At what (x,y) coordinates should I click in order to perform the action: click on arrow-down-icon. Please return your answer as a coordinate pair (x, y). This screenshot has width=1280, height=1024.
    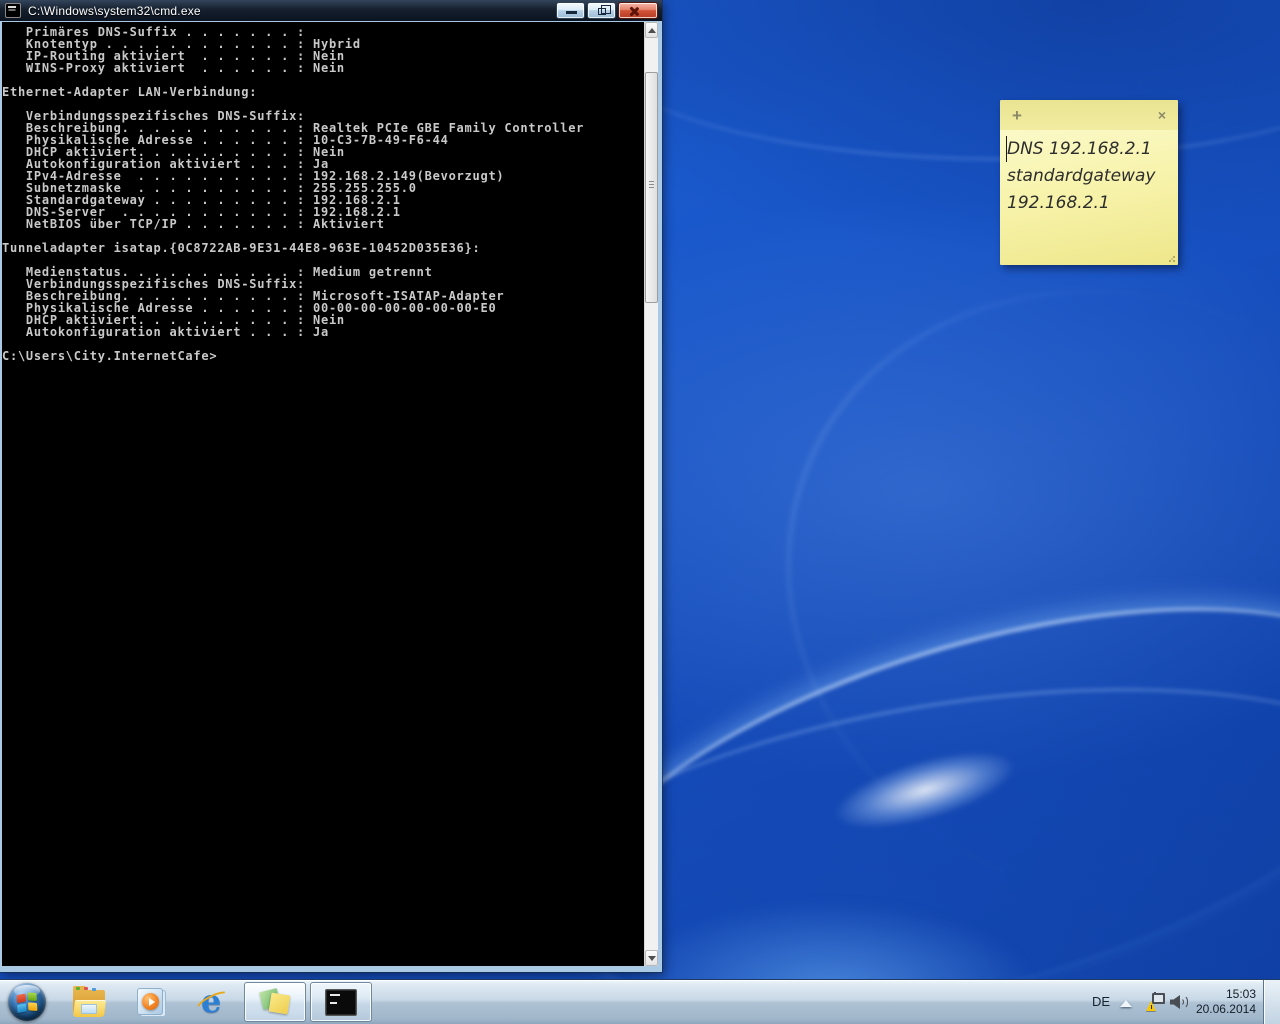
    Looking at the image, I should click on (651, 958).